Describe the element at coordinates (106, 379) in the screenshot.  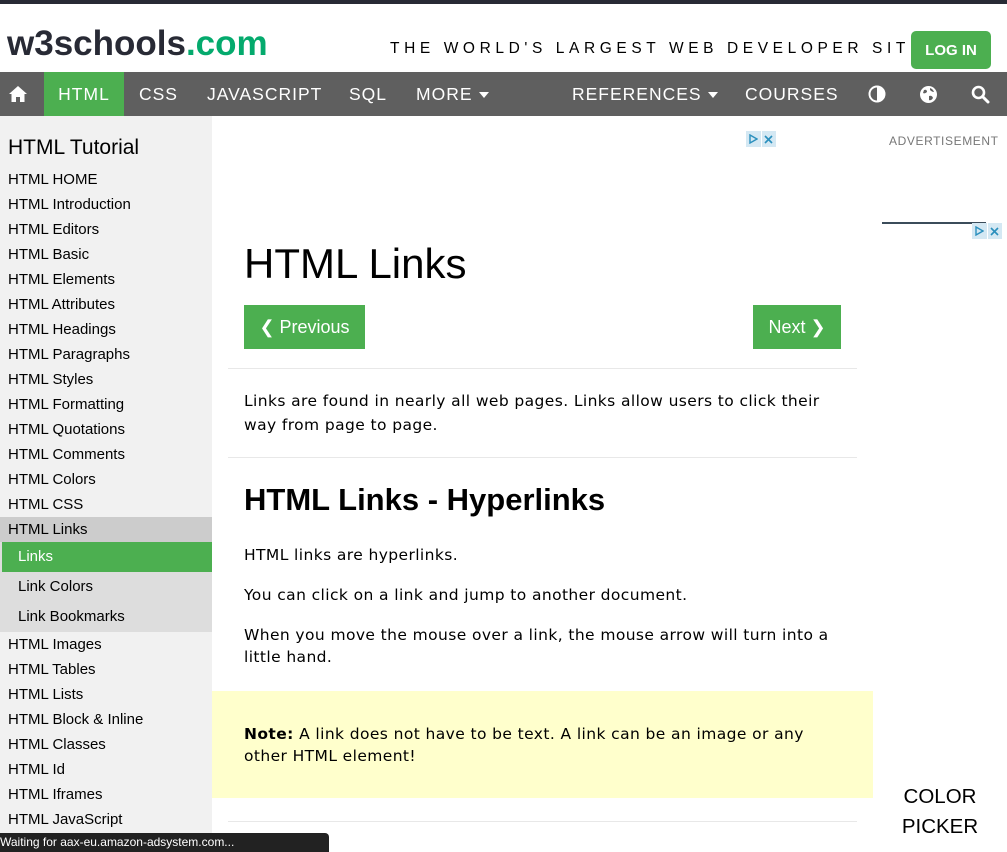
I see `sidebar-item: HTML Styles` at that location.